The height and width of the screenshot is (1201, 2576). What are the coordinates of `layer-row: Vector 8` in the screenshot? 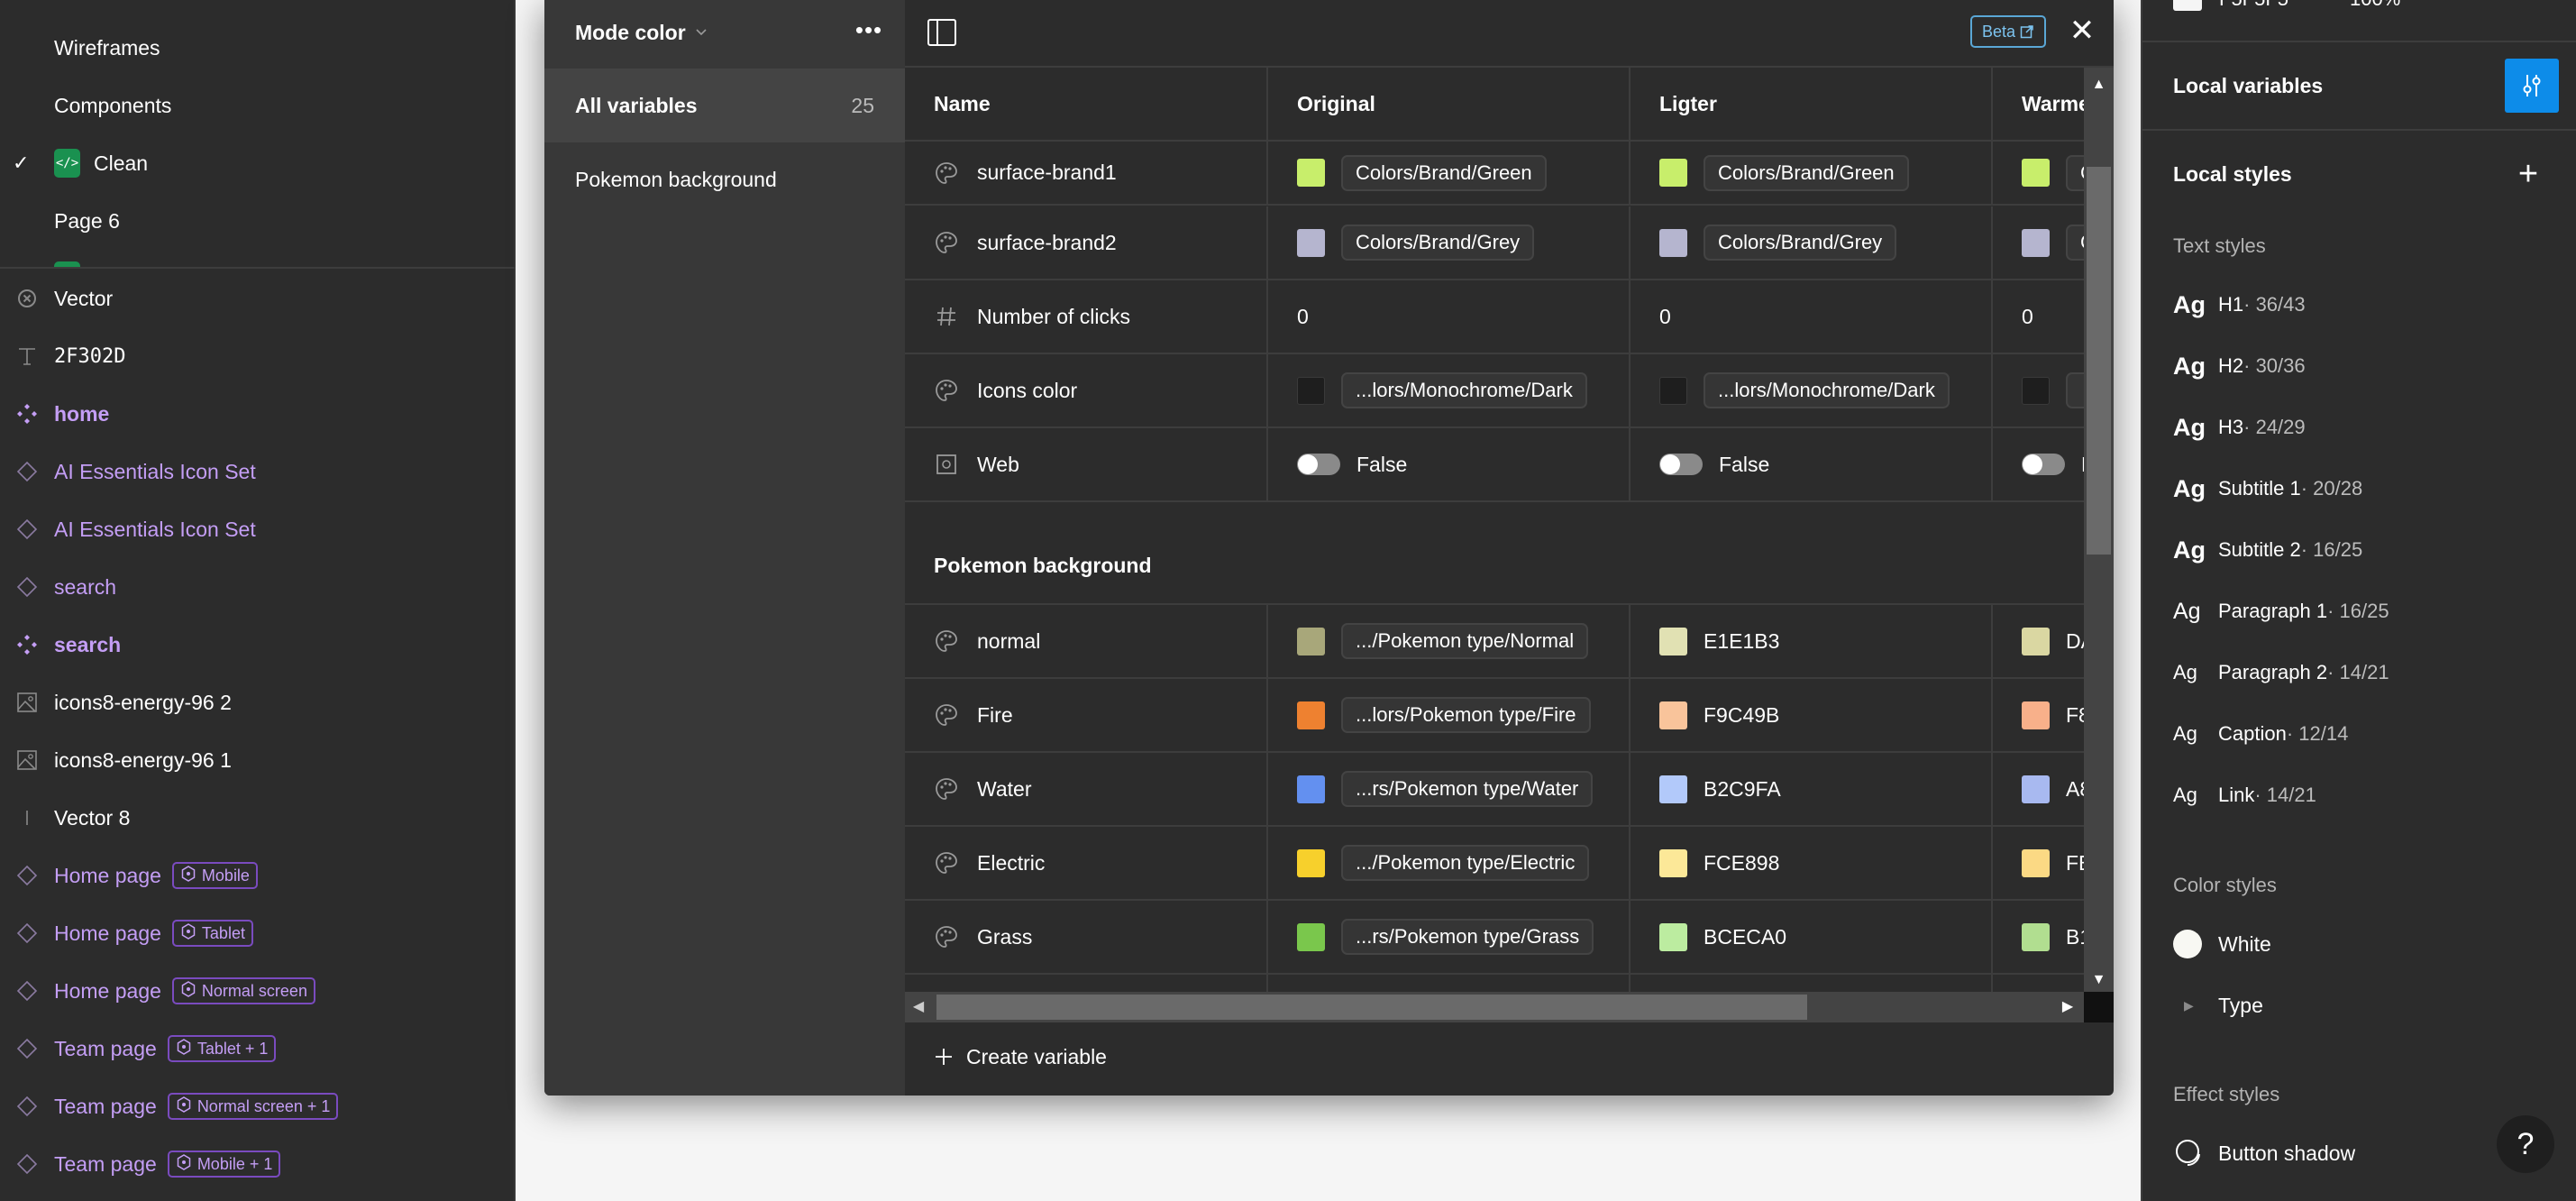 It's located at (258, 818).